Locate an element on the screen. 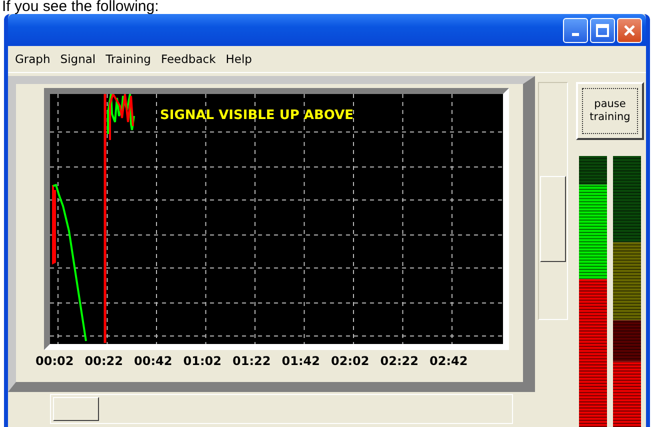 This screenshot has height=427, width=654. close-icon is located at coordinates (629, 30).